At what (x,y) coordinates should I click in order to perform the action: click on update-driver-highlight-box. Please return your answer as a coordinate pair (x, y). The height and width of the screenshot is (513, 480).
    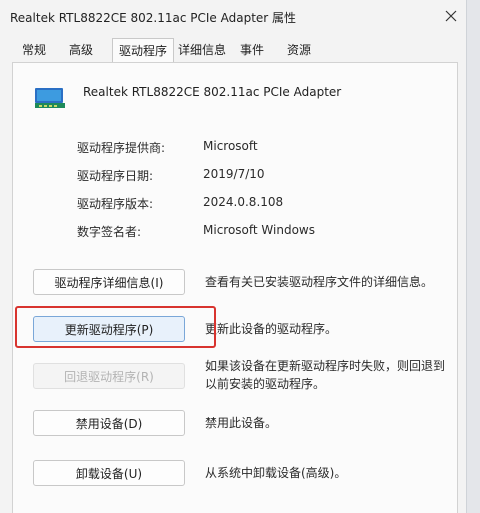
    Looking at the image, I should click on (115, 327).